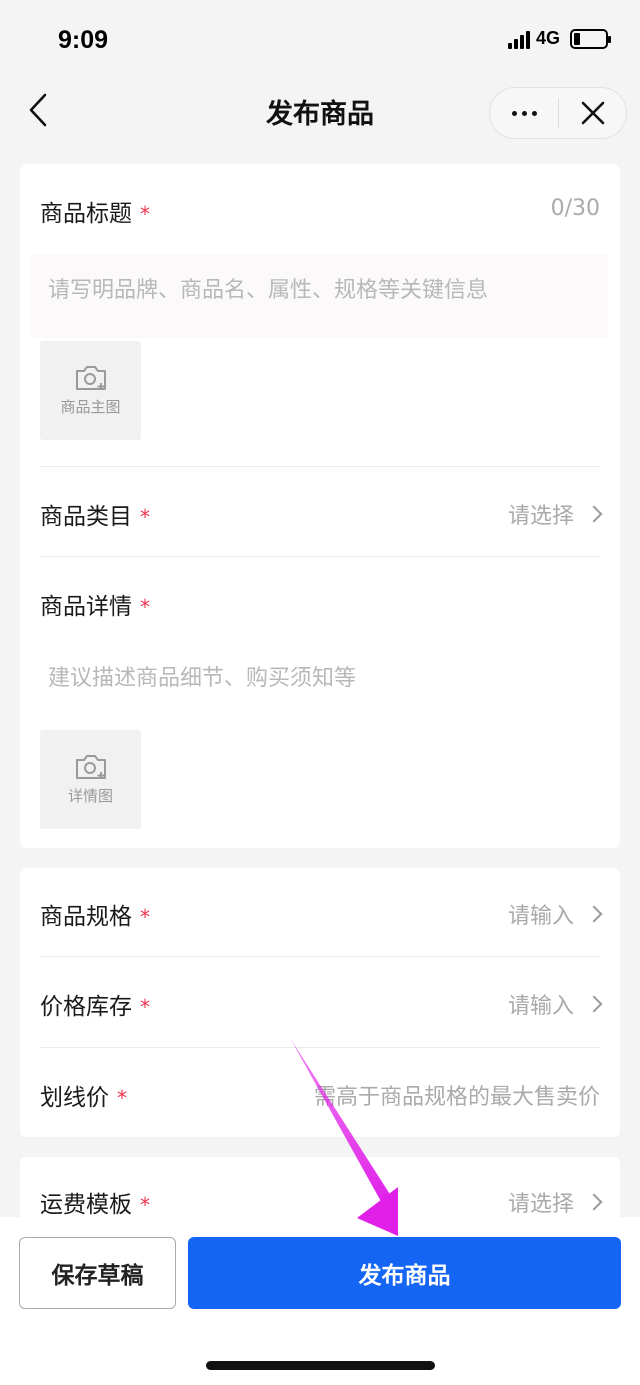 This screenshot has width=640, height=1385. I want to click on spec-input: 请输入, so click(555, 914).